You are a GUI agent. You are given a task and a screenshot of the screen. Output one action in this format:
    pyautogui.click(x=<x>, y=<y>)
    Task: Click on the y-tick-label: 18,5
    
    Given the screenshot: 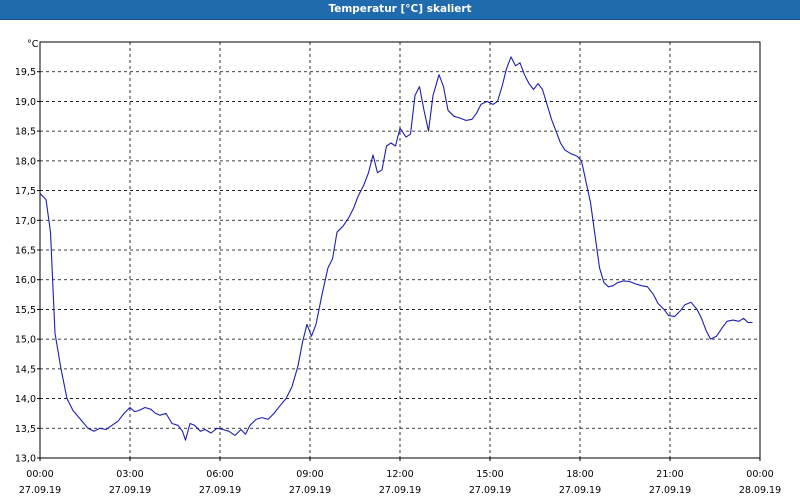 What is the action you would take?
    pyautogui.click(x=25, y=132)
    